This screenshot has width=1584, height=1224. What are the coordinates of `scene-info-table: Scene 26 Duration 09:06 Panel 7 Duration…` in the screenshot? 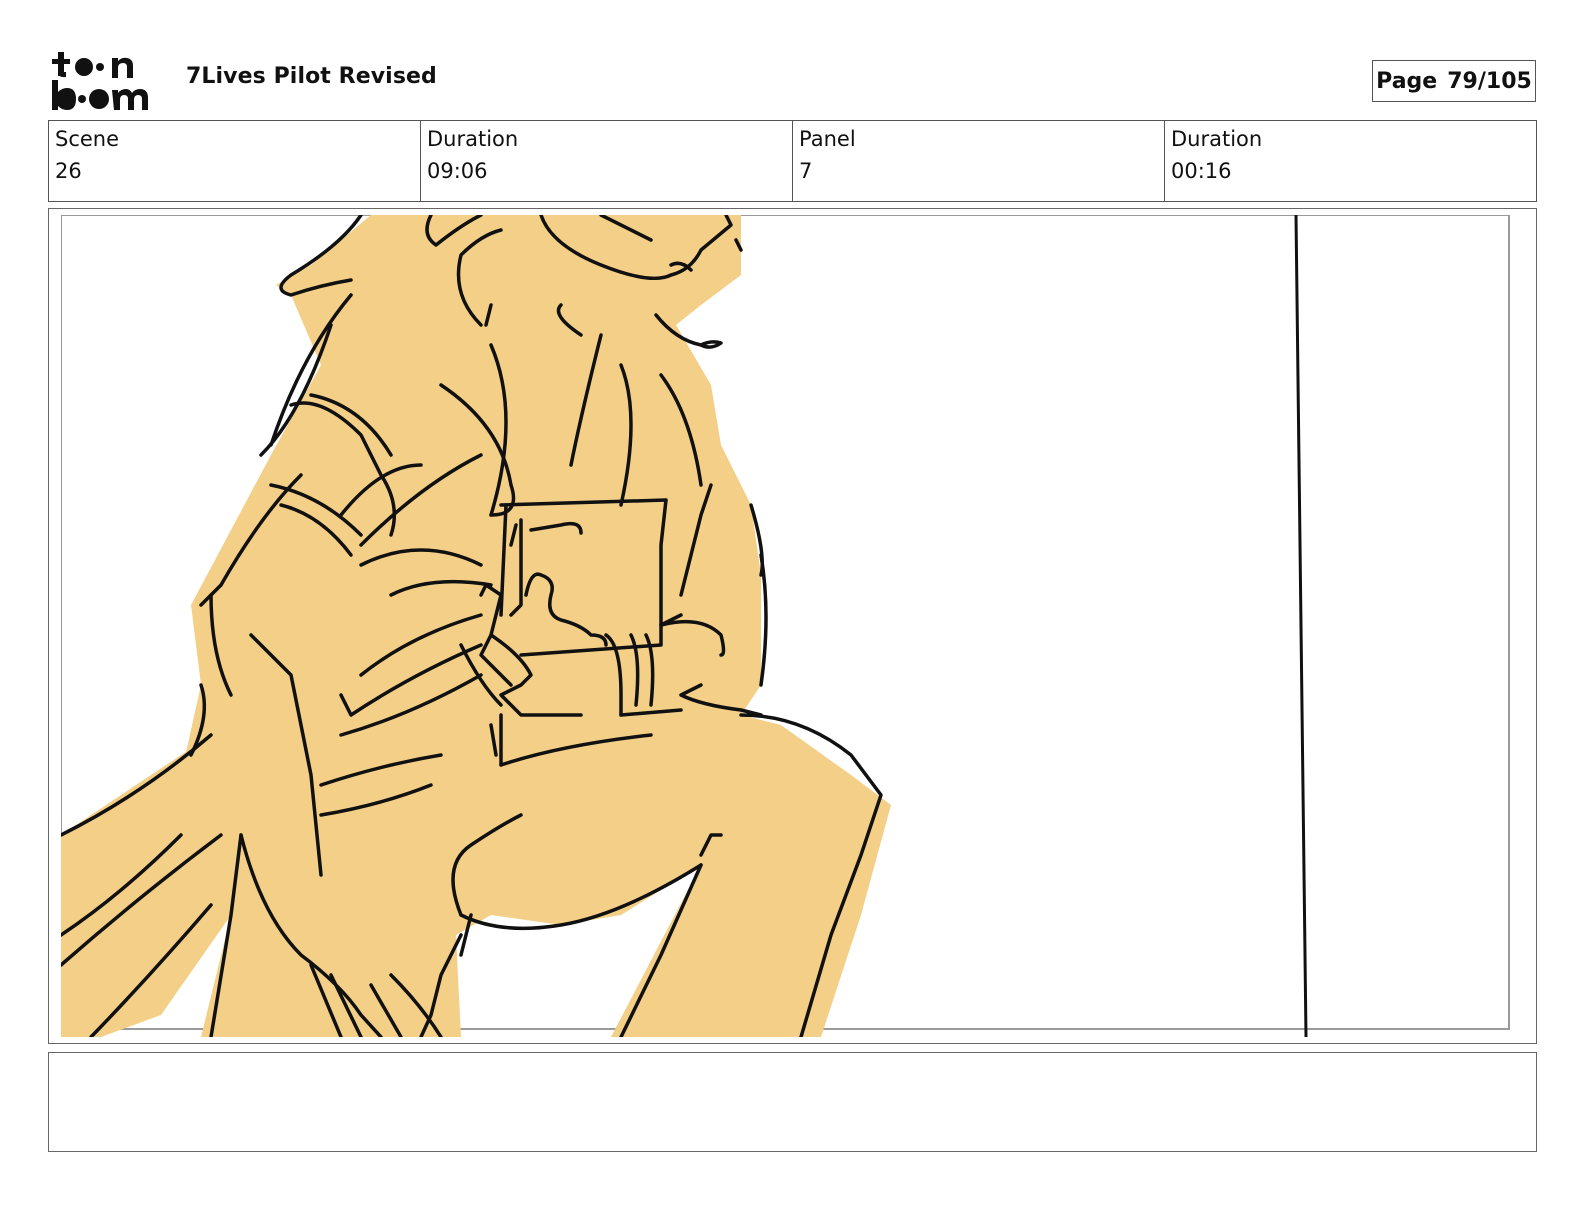 It's located at (792, 161).